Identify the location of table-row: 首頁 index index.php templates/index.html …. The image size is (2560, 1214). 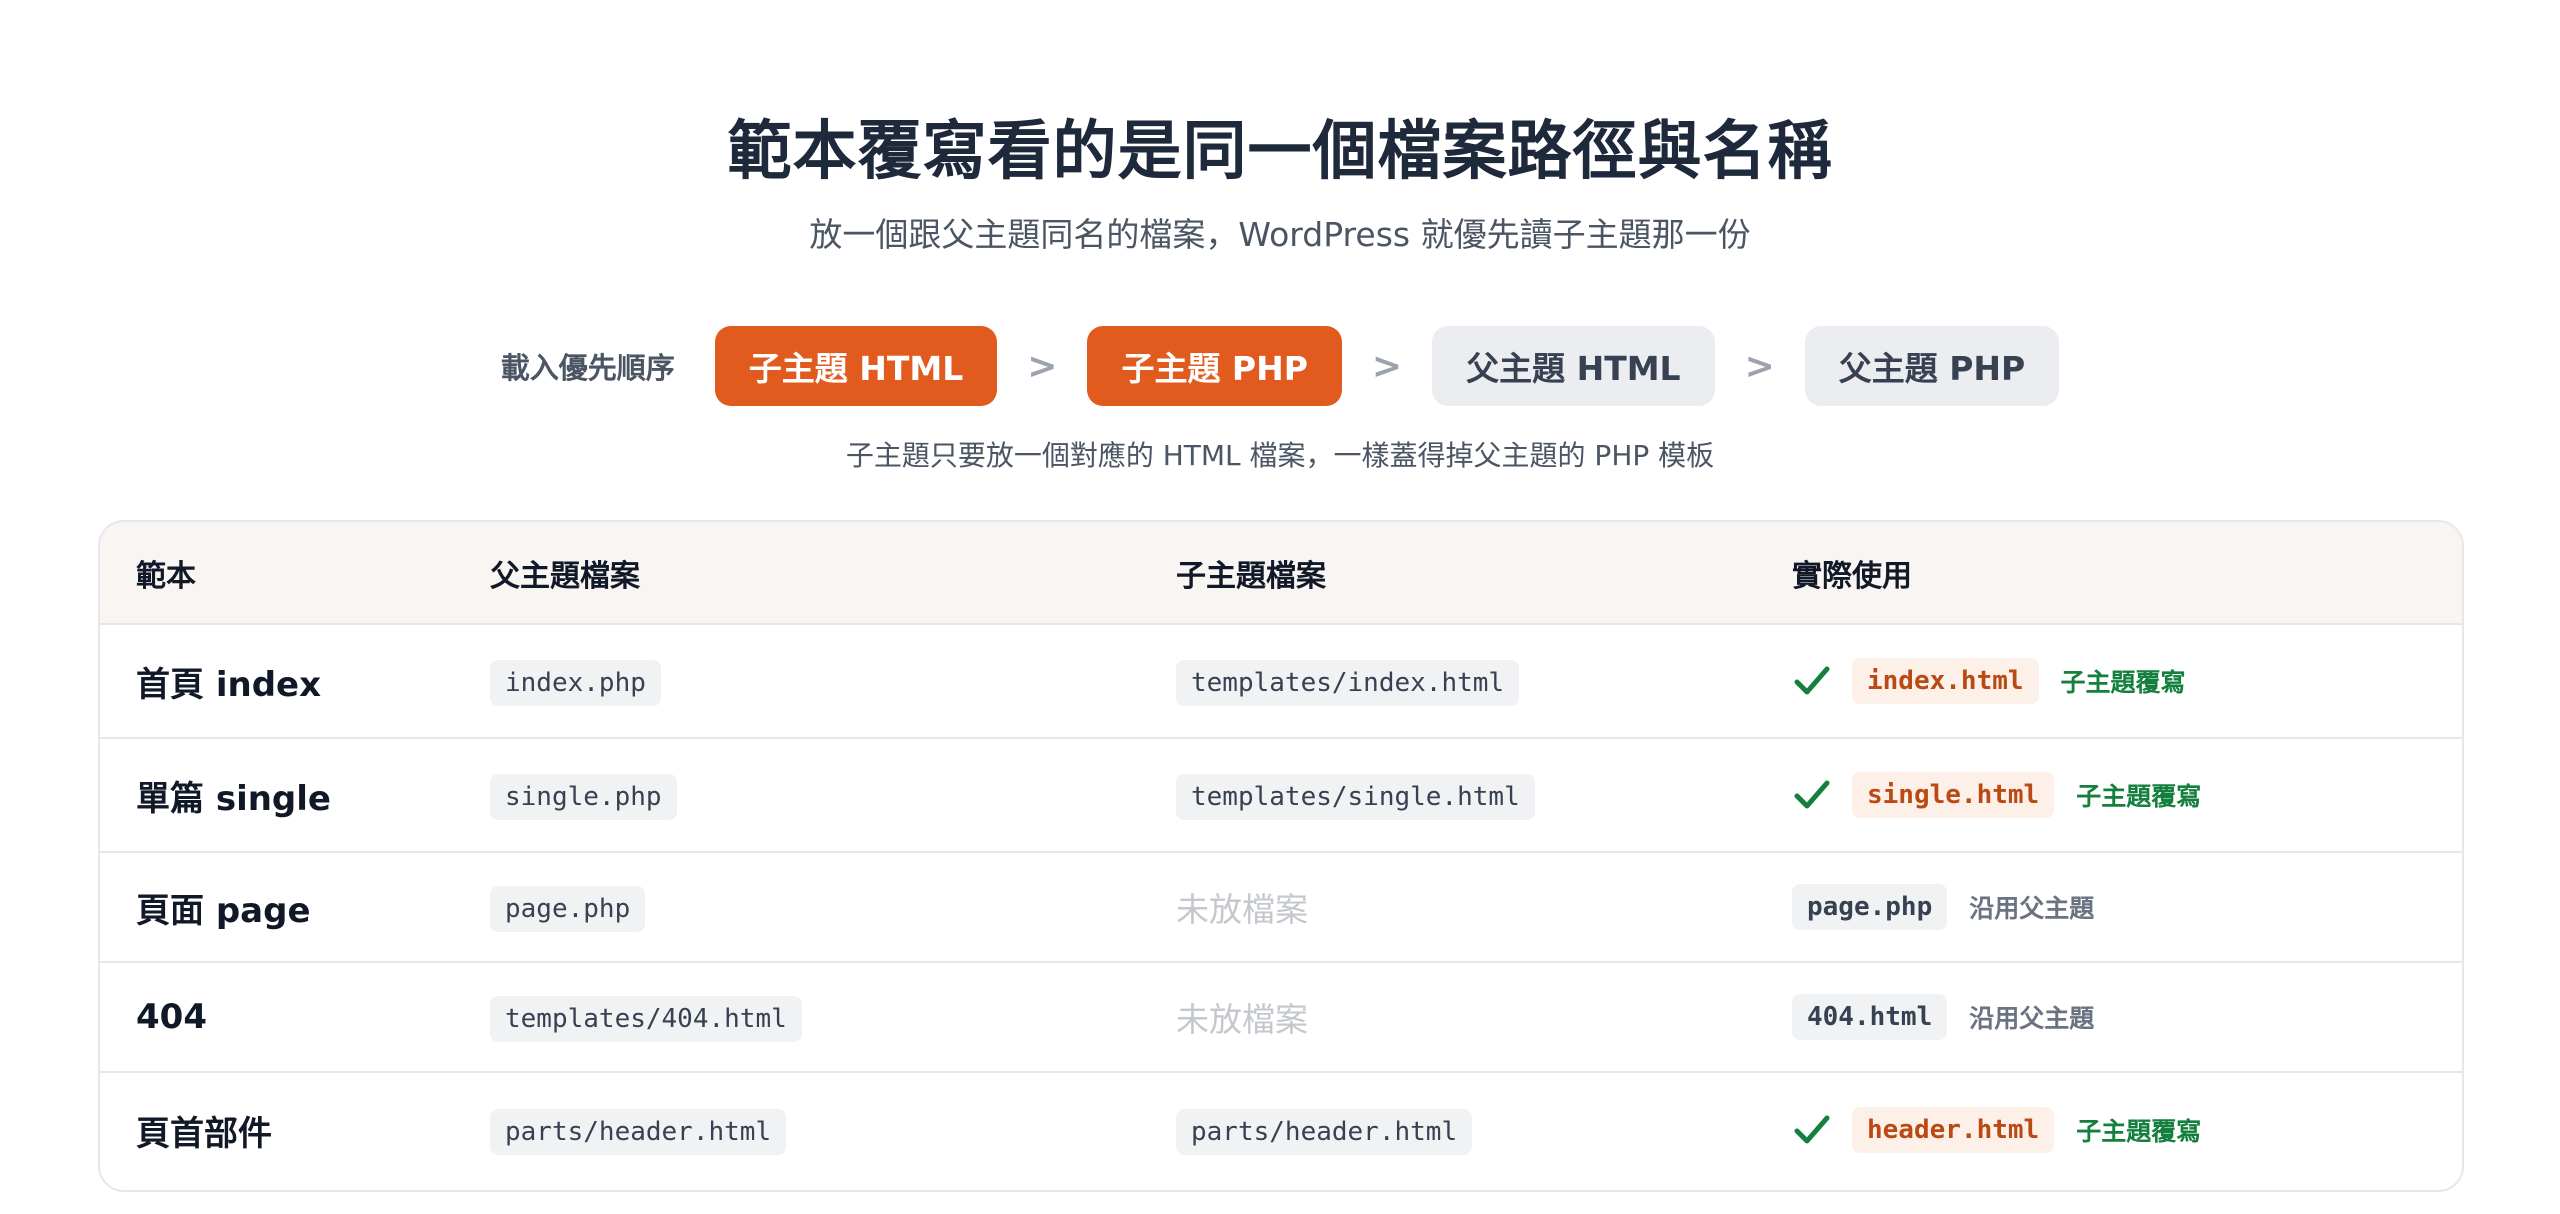
(1281, 682).